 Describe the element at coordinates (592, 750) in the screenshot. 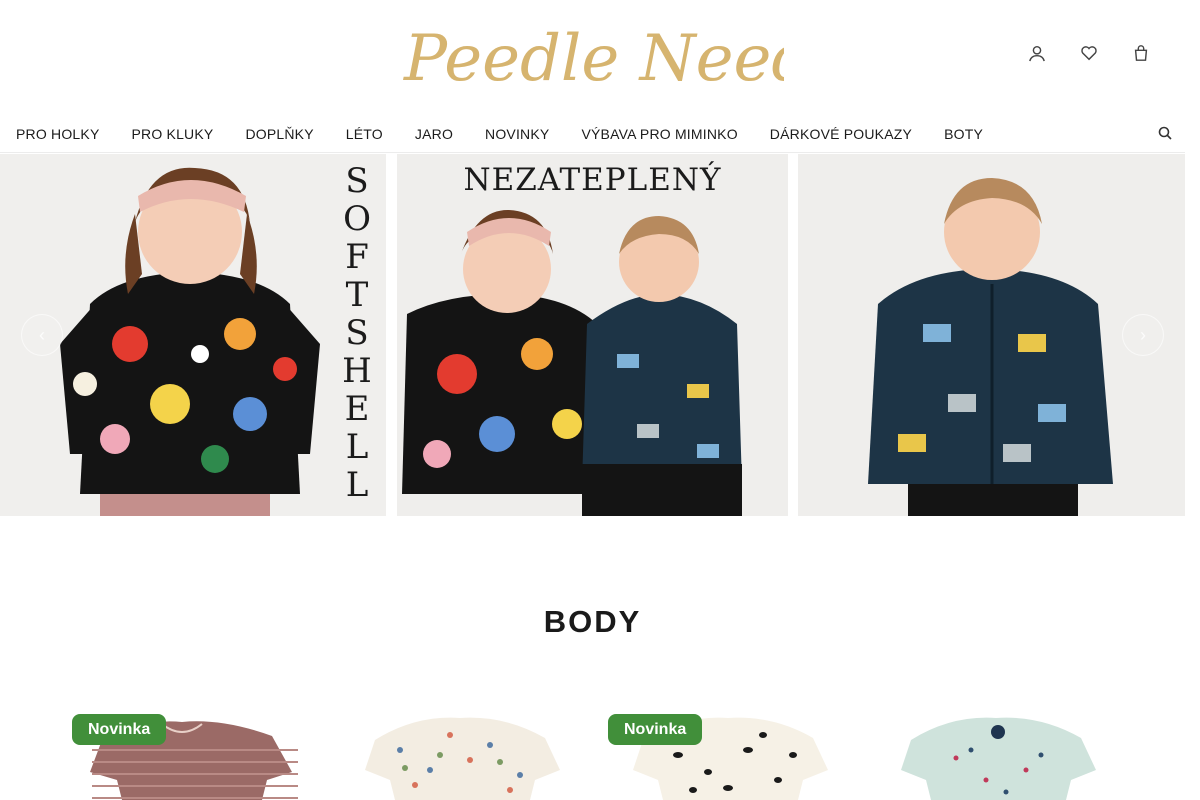

I see `product-grid: Novinka Novinka` at that location.